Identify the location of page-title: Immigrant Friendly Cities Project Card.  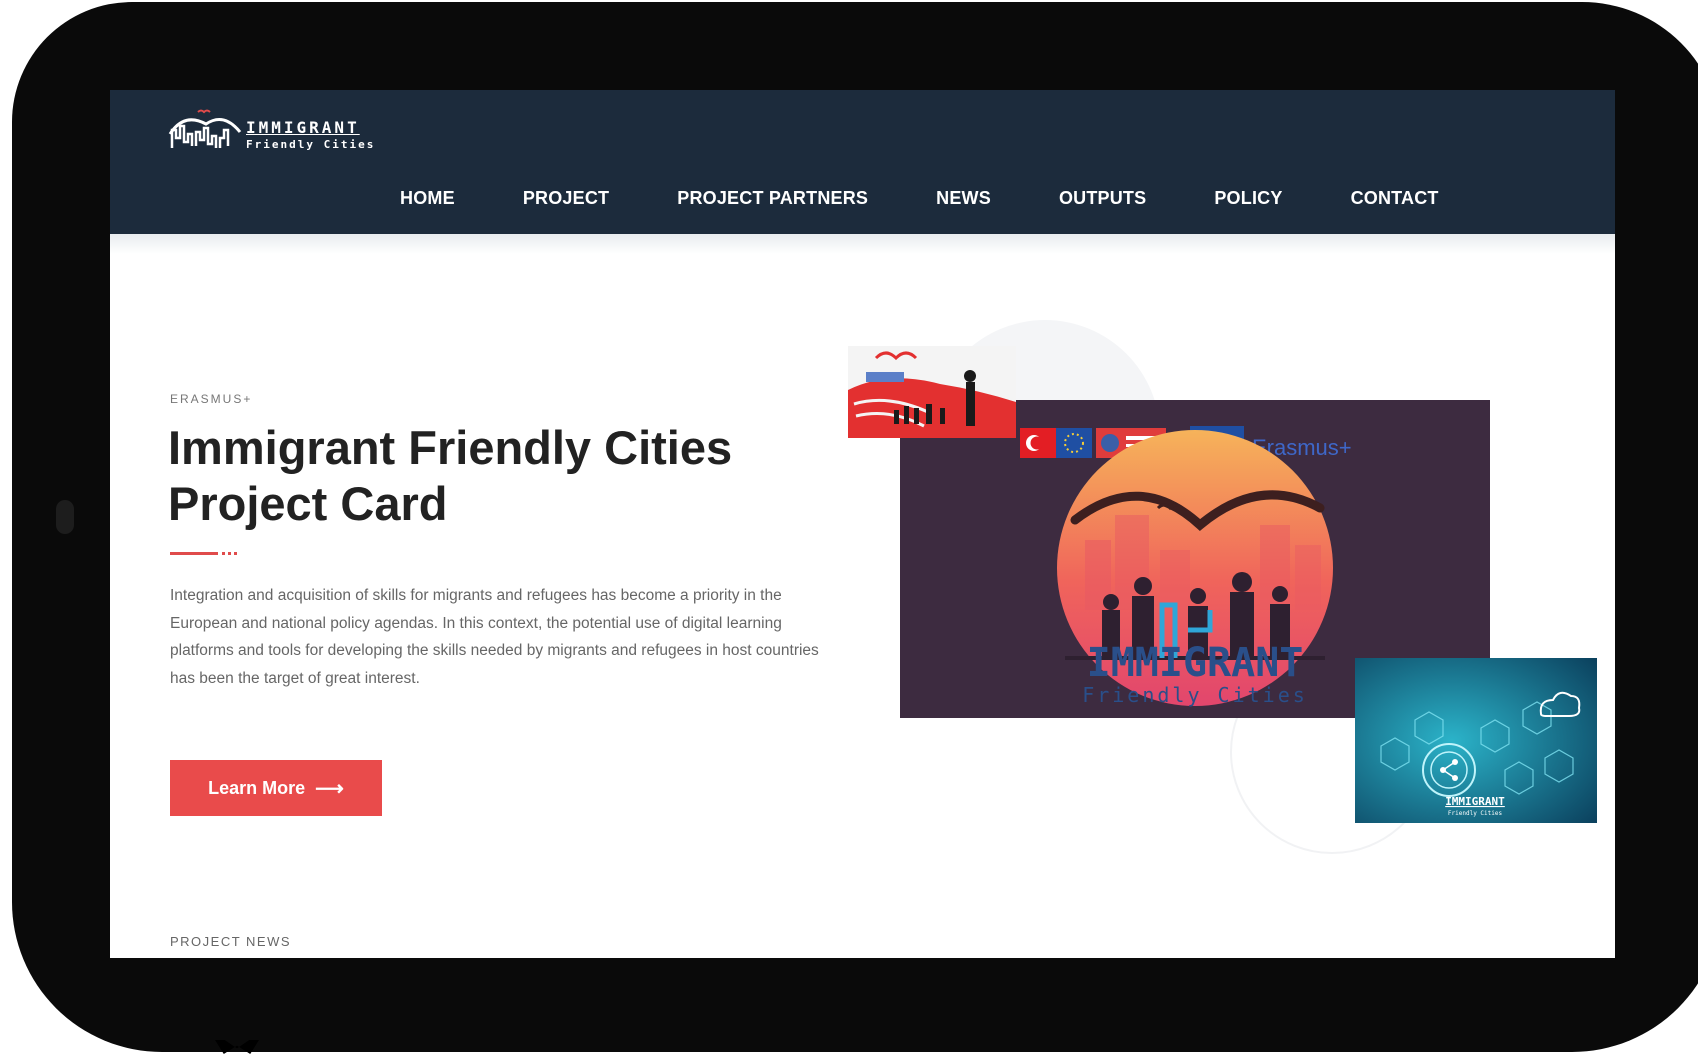
(450, 475).